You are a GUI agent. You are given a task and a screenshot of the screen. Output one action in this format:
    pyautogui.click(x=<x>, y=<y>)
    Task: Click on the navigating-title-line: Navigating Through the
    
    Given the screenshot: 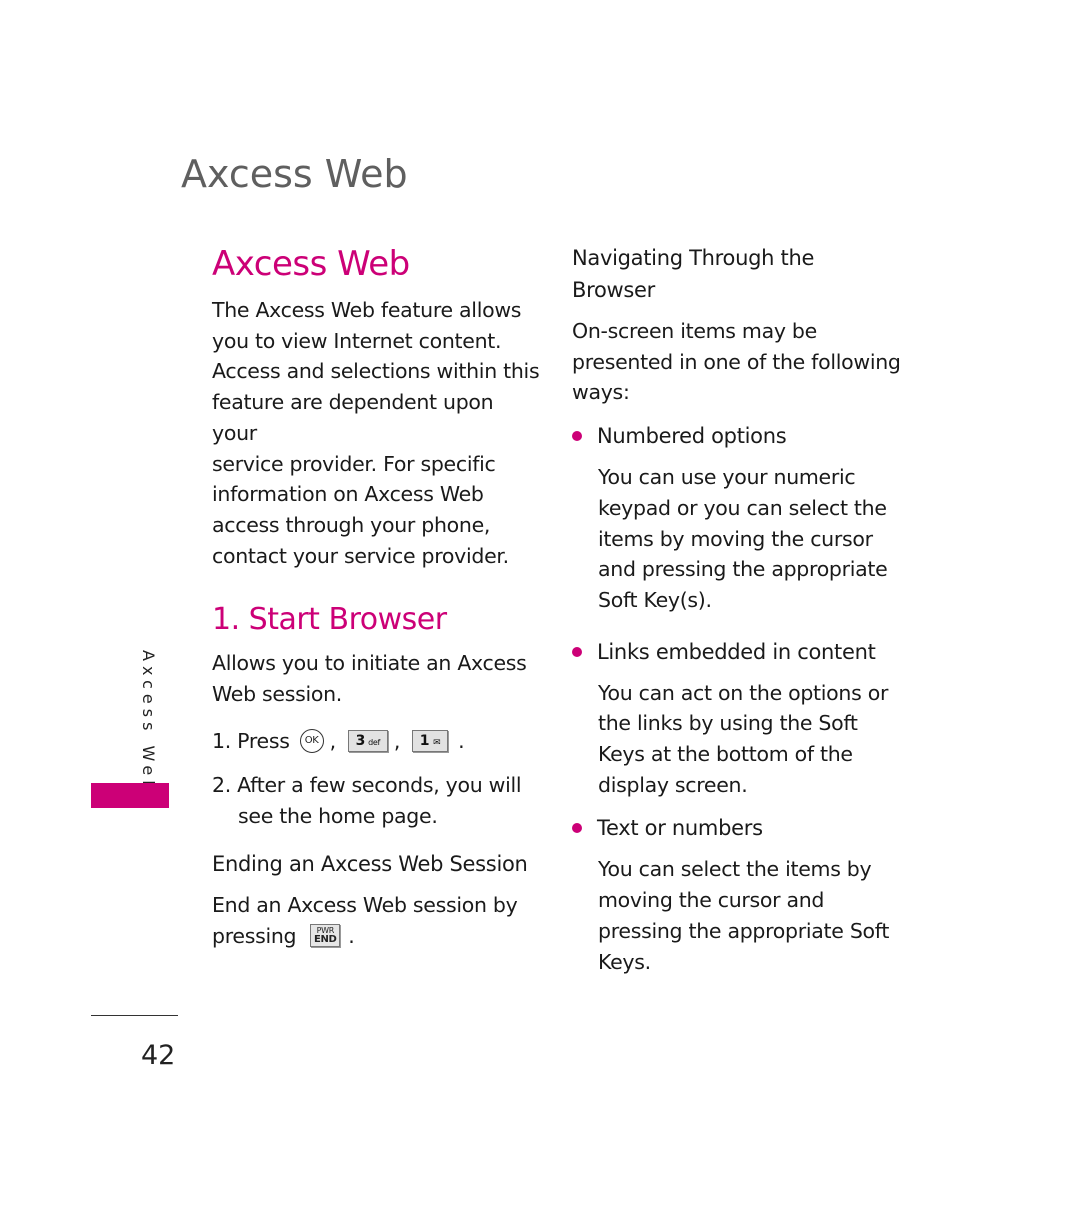 What is the action you would take?
    pyautogui.click(x=693, y=258)
    